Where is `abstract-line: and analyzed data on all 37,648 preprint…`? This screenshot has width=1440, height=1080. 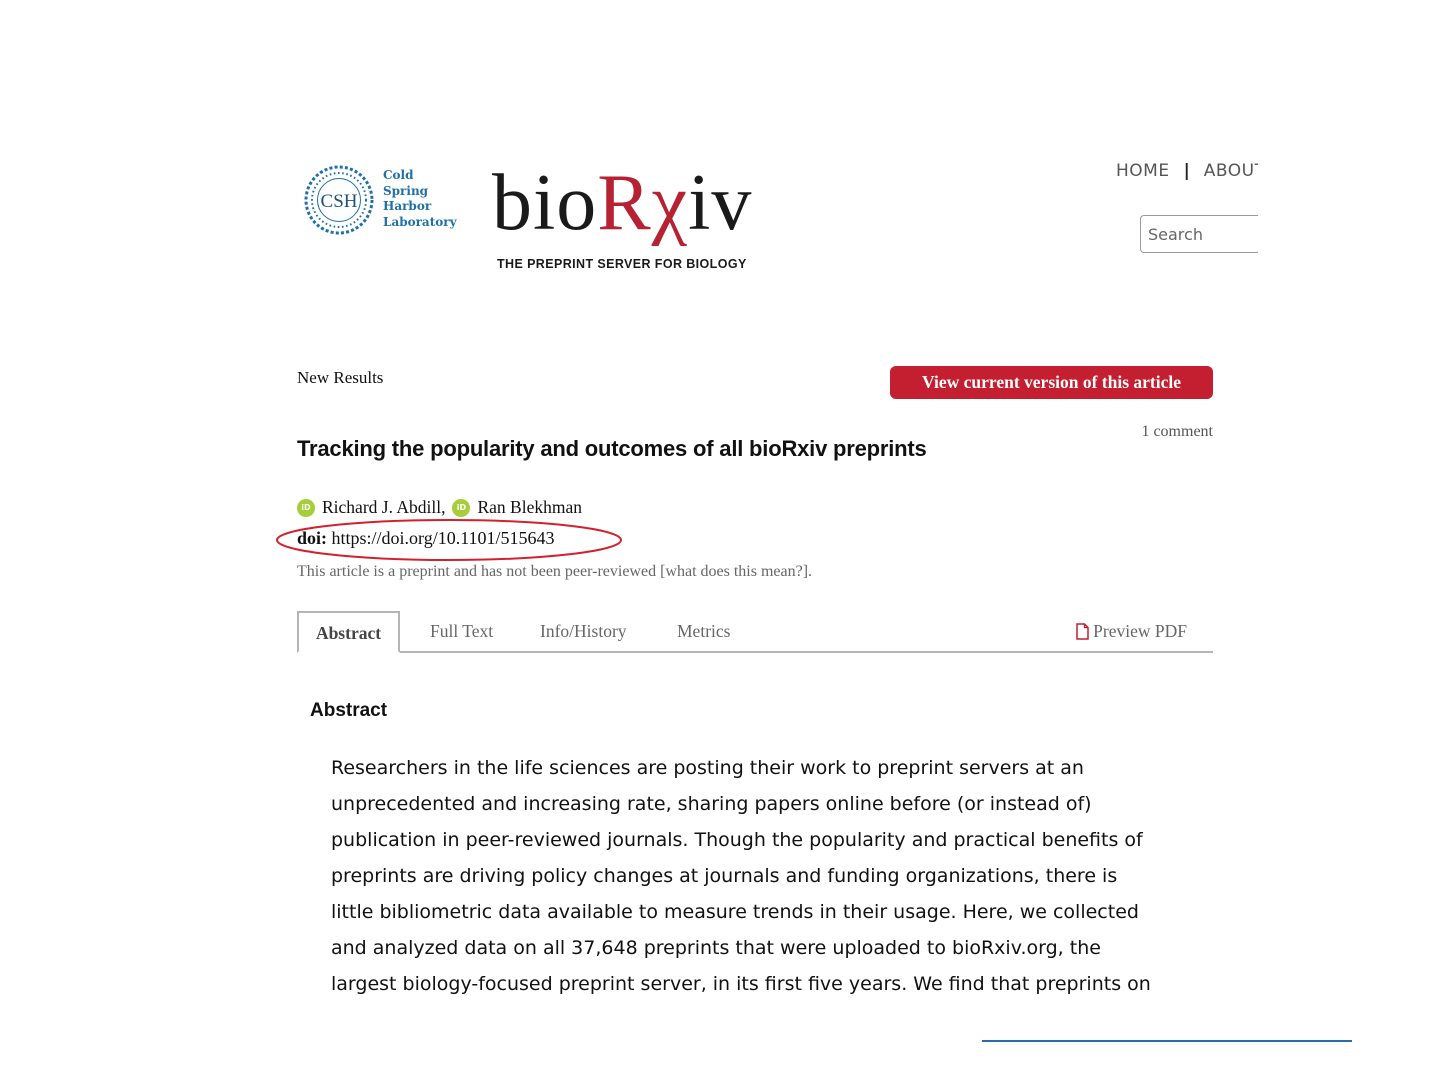
abstract-line: and analyzed data on all 37,648 preprint… is located at coordinates (716, 948).